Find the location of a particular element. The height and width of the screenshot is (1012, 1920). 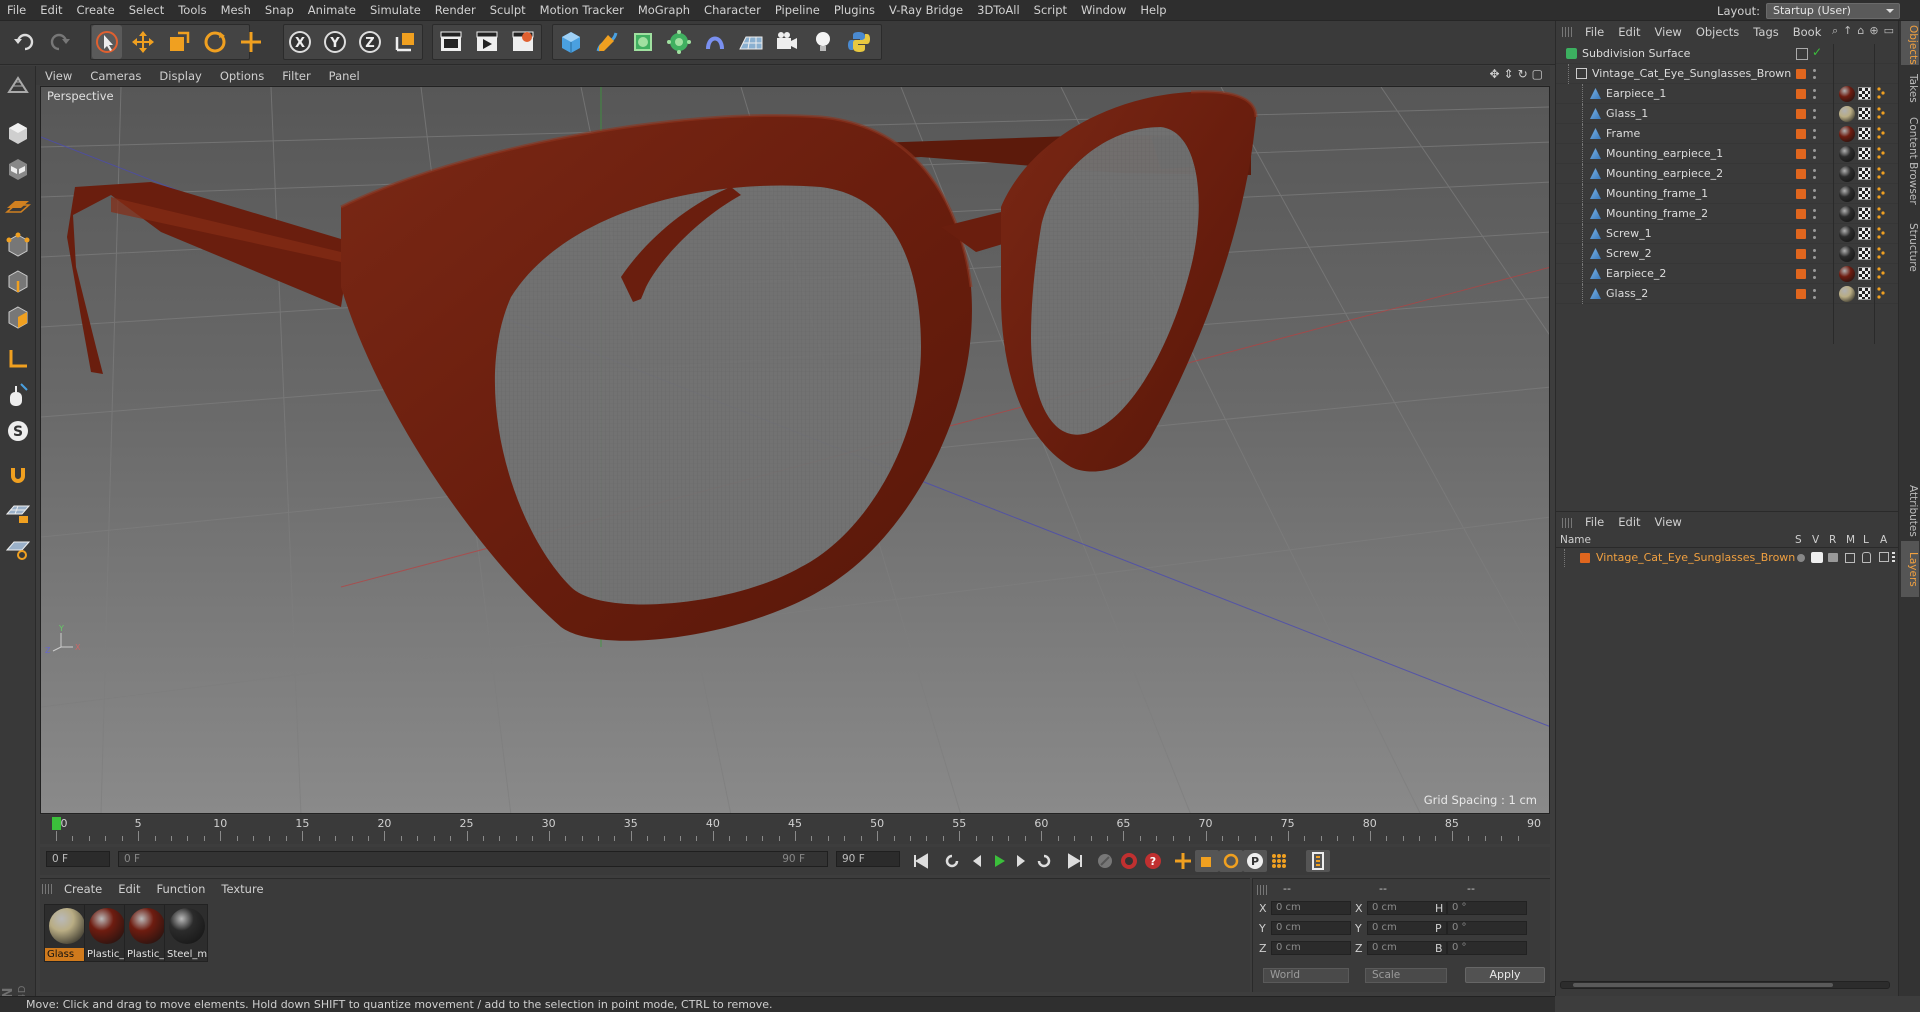

object-row: Glass_2 is located at coordinates (1727, 294).